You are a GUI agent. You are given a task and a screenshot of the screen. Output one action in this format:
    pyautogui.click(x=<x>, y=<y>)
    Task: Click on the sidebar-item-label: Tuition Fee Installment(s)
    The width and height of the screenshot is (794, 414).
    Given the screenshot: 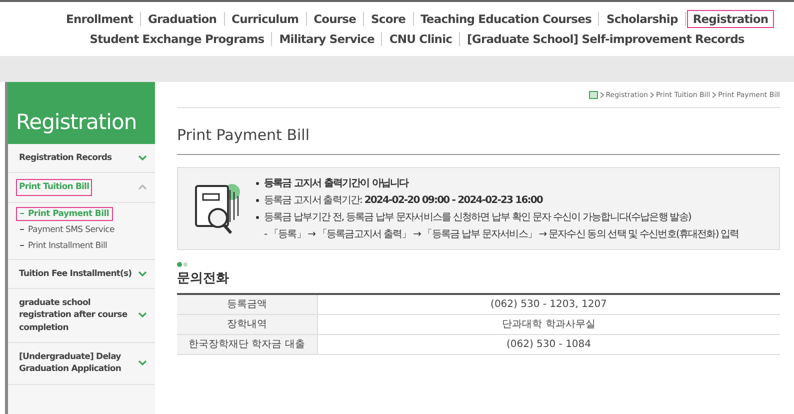 What is the action you would take?
    pyautogui.click(x=75, y=274)
    